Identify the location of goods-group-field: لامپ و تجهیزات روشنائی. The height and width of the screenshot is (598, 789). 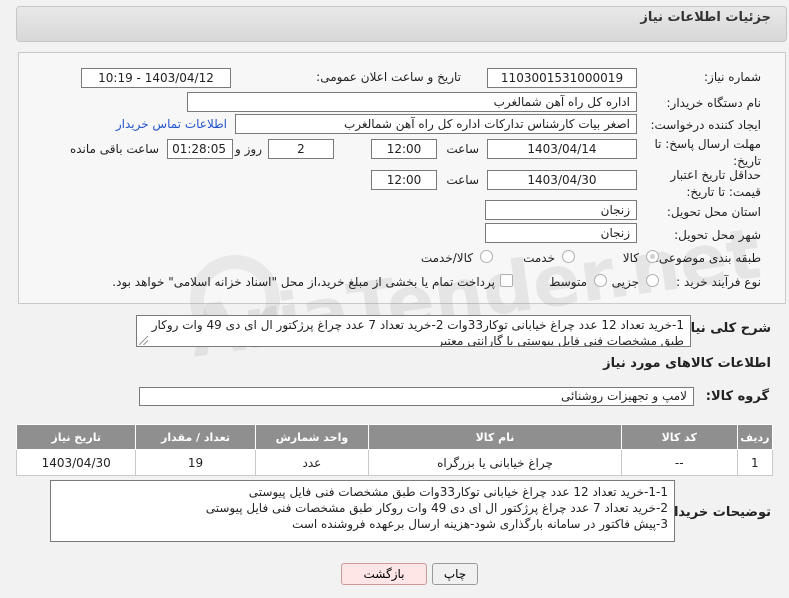
(416, 396).